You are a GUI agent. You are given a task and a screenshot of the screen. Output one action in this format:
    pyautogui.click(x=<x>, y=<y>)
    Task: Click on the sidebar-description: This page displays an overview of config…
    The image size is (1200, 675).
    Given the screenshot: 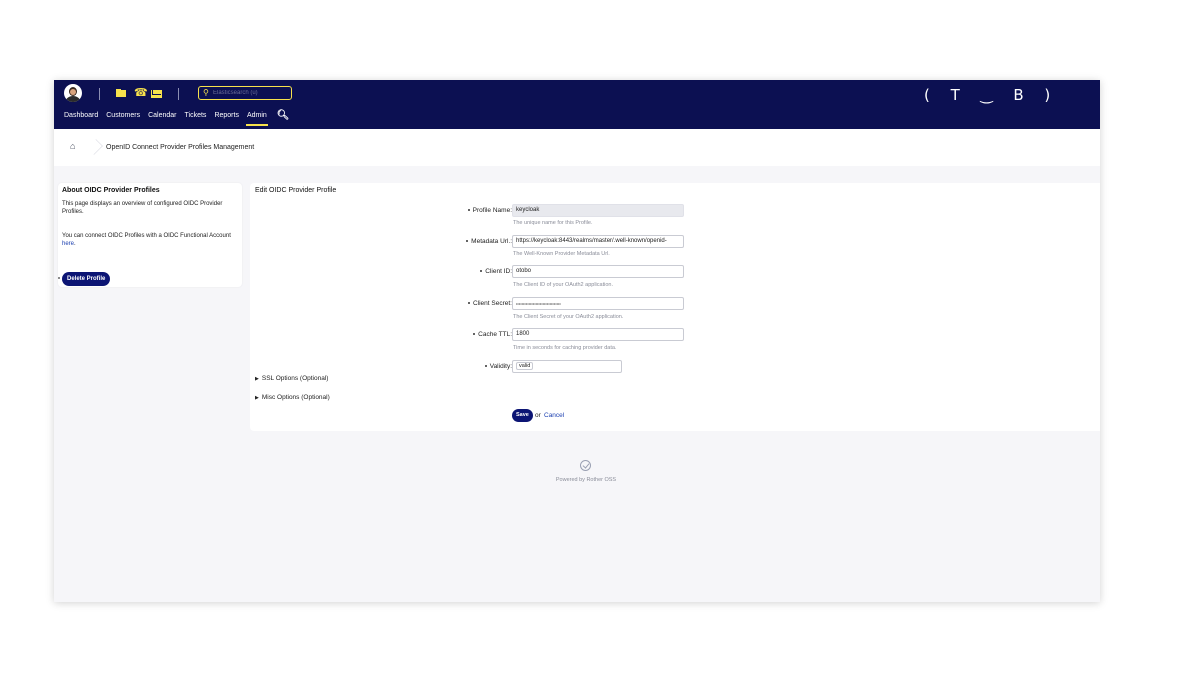 What is the action you would take?
    pyautogui.click(x=142, y=208)
    